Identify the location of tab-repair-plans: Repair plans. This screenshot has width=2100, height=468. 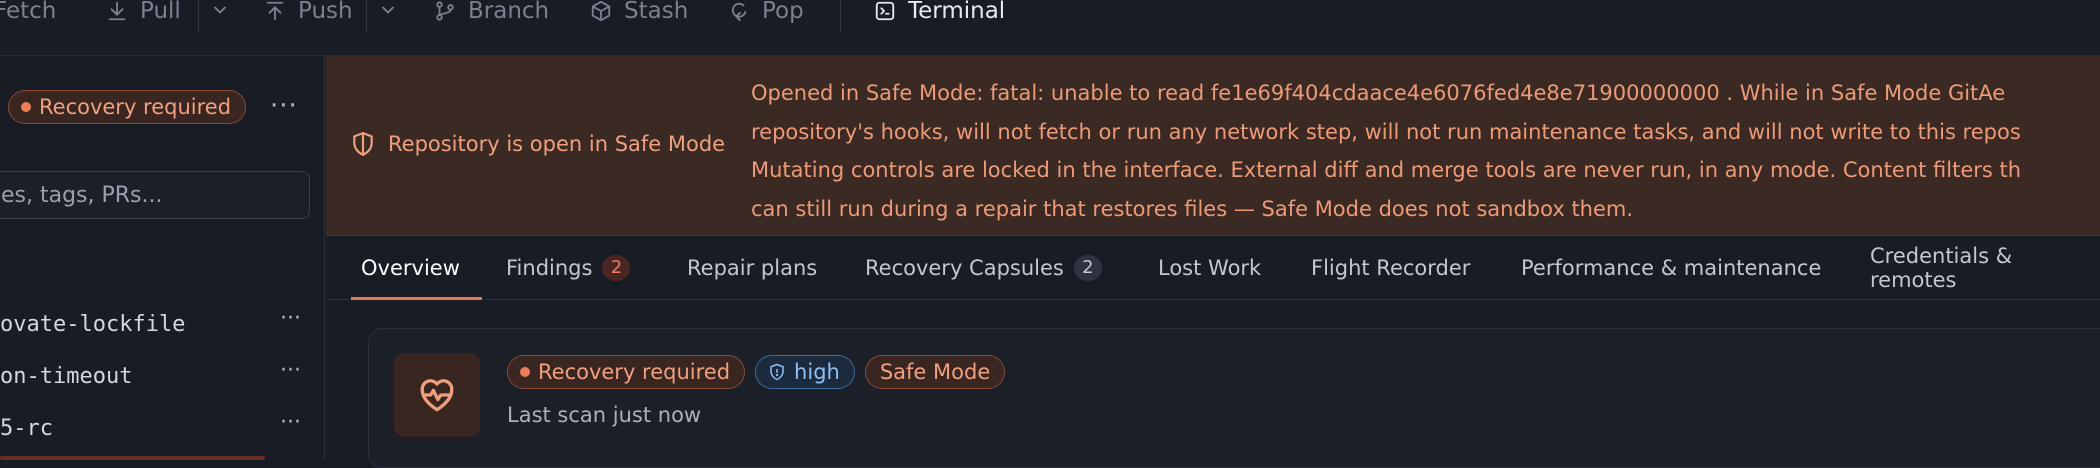
(752, 268).